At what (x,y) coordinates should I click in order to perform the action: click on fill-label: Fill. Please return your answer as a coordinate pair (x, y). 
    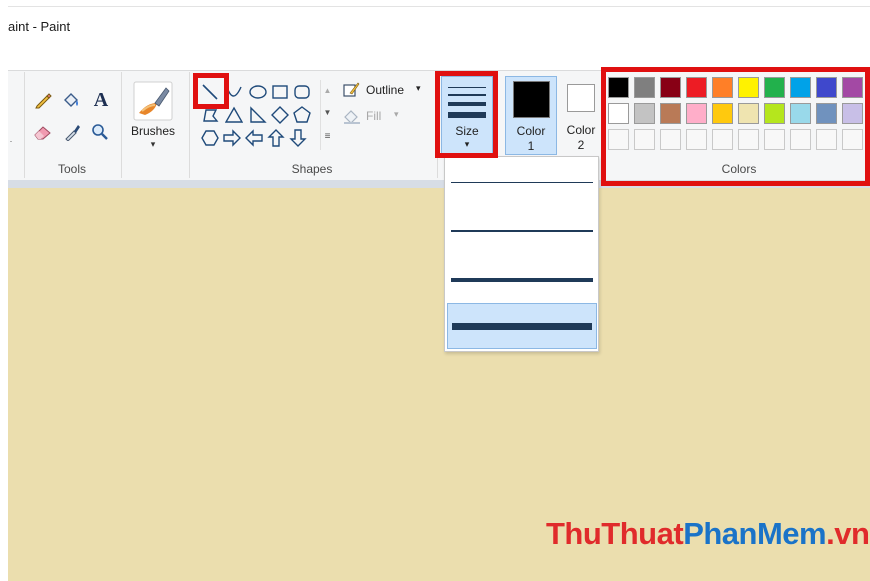
    Looking at the image, I should click on (374, 116).